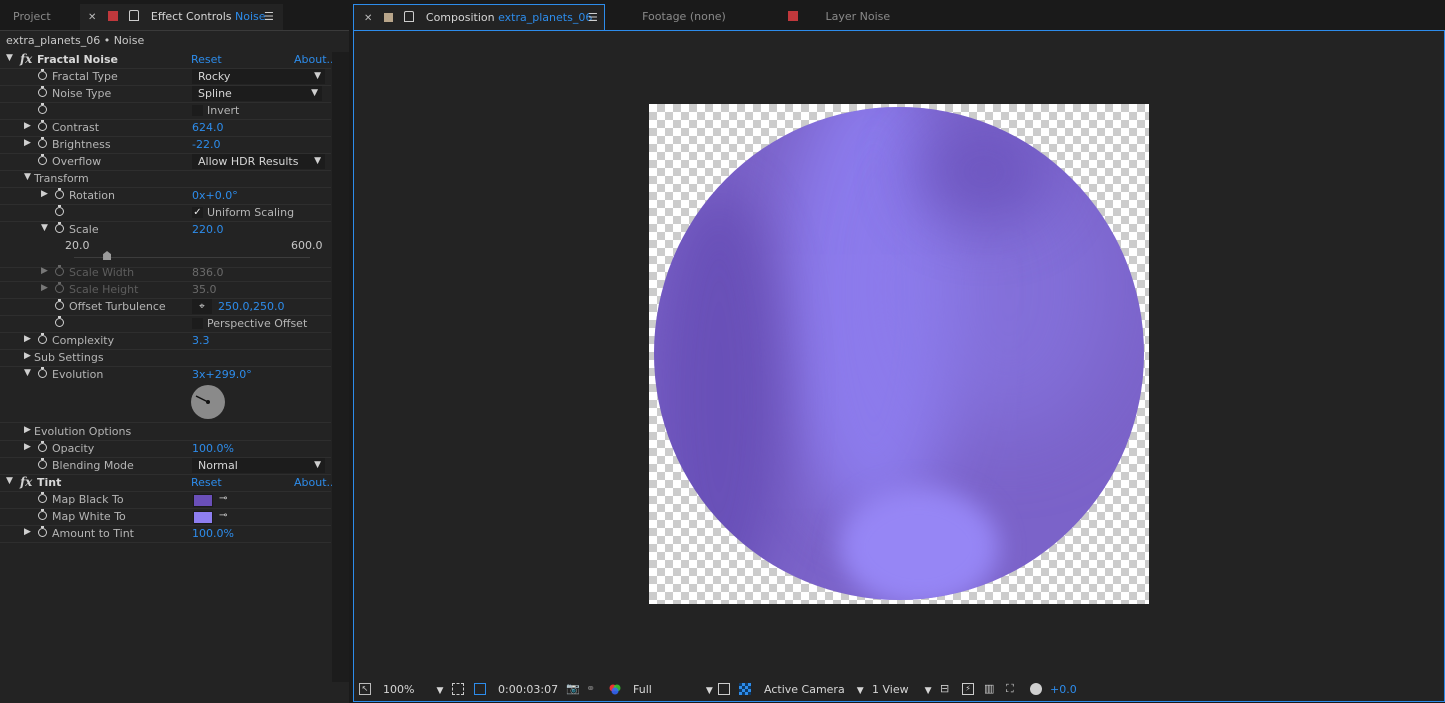 This screenshot has width=1445, height=703. I want to click on safe-margins-icon, so click(458, 689).